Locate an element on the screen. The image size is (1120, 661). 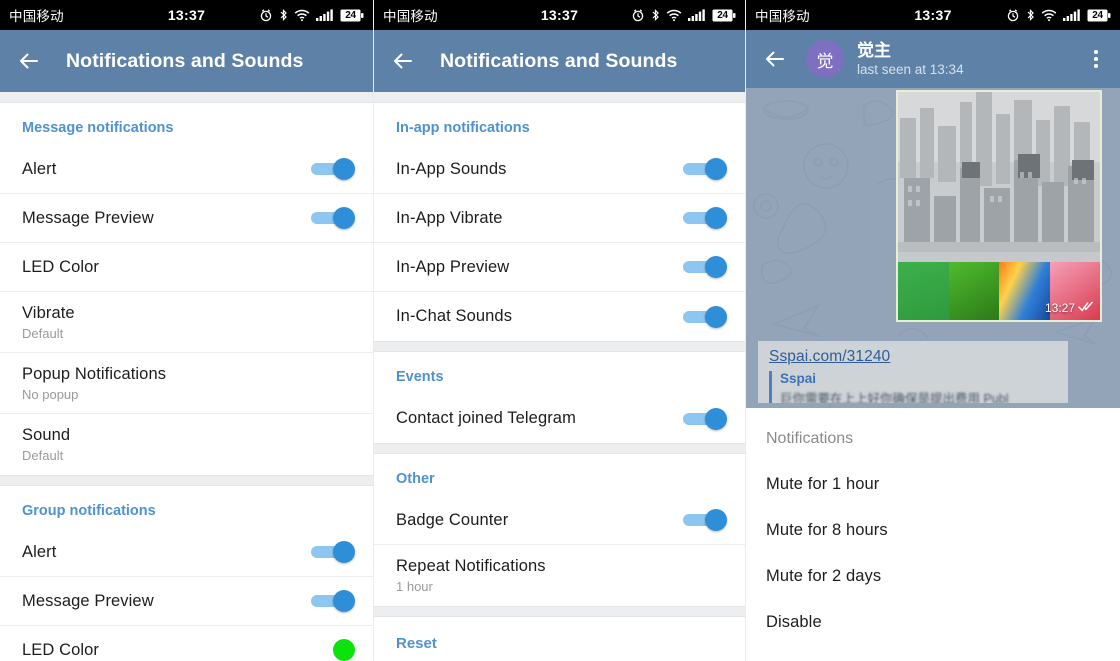
row-sound: Sound Default is located at coordinates (186, 444).